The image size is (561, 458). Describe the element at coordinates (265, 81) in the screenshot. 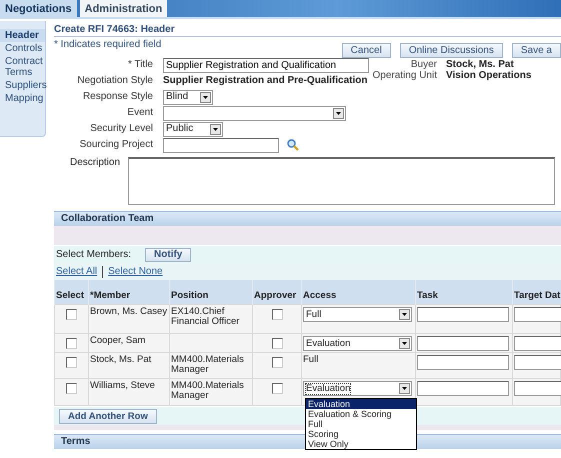

I see `field-value: Supplier Registration and Pre-Qualification` at that location.